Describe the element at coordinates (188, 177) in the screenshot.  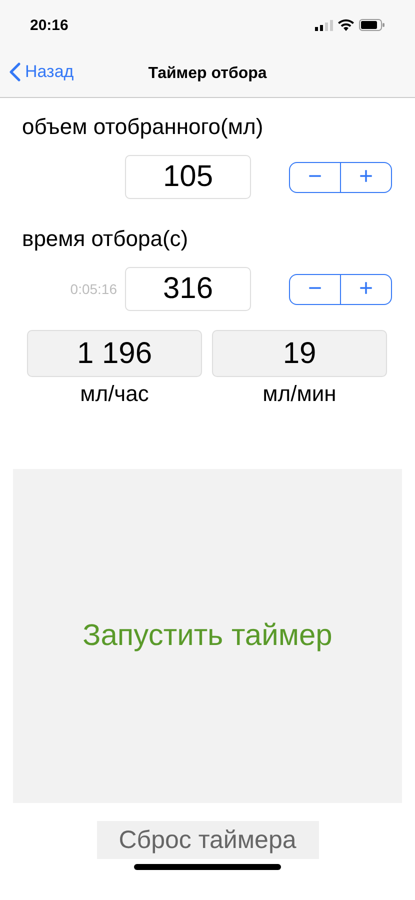
I see `volume-field: 105` at that location.